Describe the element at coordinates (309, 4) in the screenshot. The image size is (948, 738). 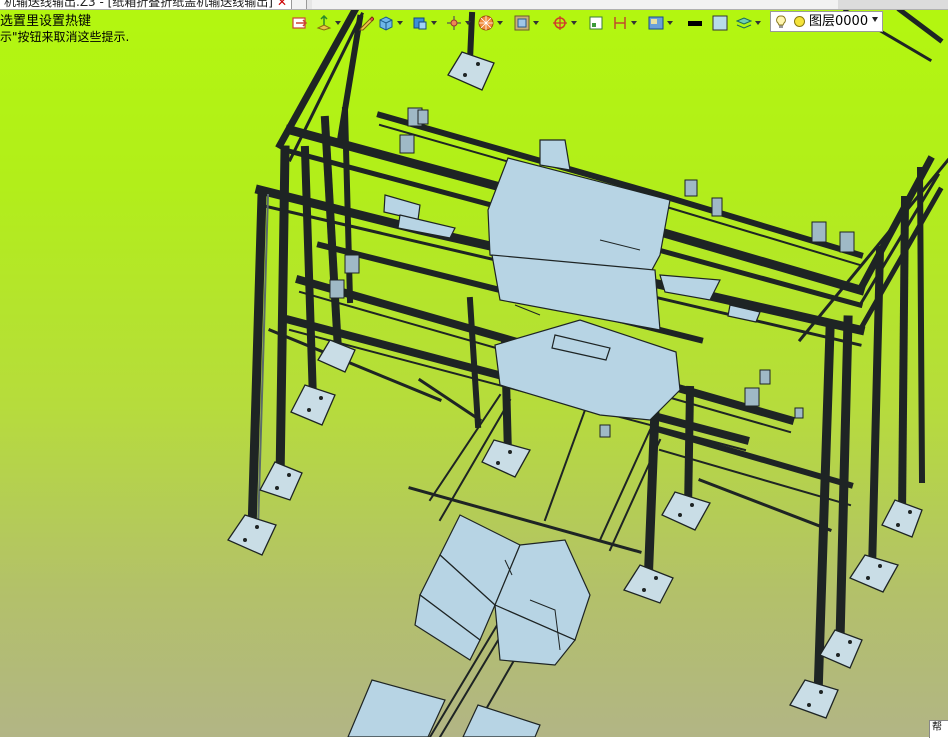
I see `next-tab` at that location.